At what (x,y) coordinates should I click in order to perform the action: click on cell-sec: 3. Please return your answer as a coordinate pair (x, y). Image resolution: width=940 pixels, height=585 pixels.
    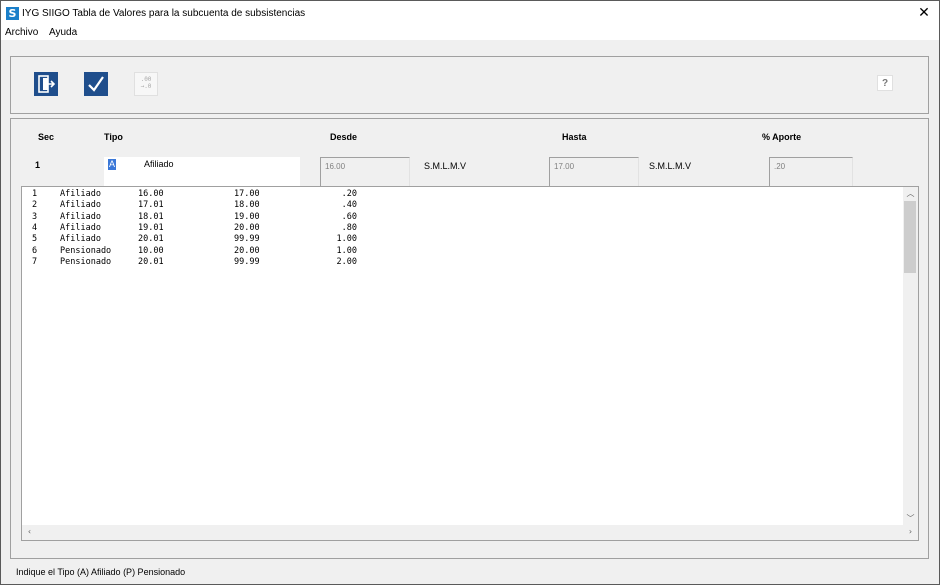
    Looking at the image, I should click on (35, 216).